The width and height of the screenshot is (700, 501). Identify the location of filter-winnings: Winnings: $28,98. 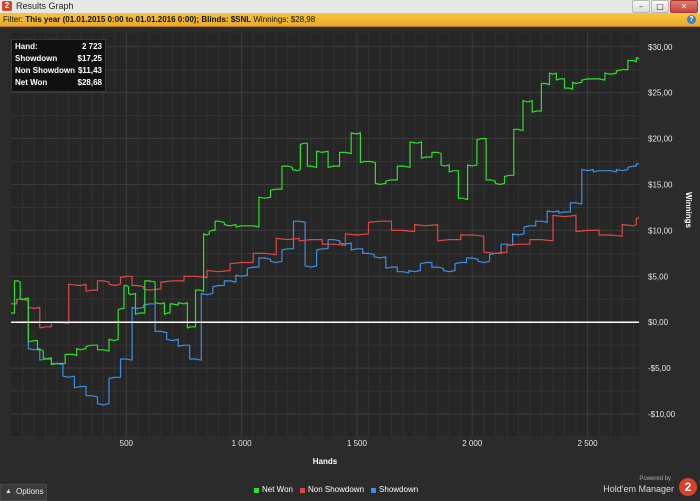
(284, 19).